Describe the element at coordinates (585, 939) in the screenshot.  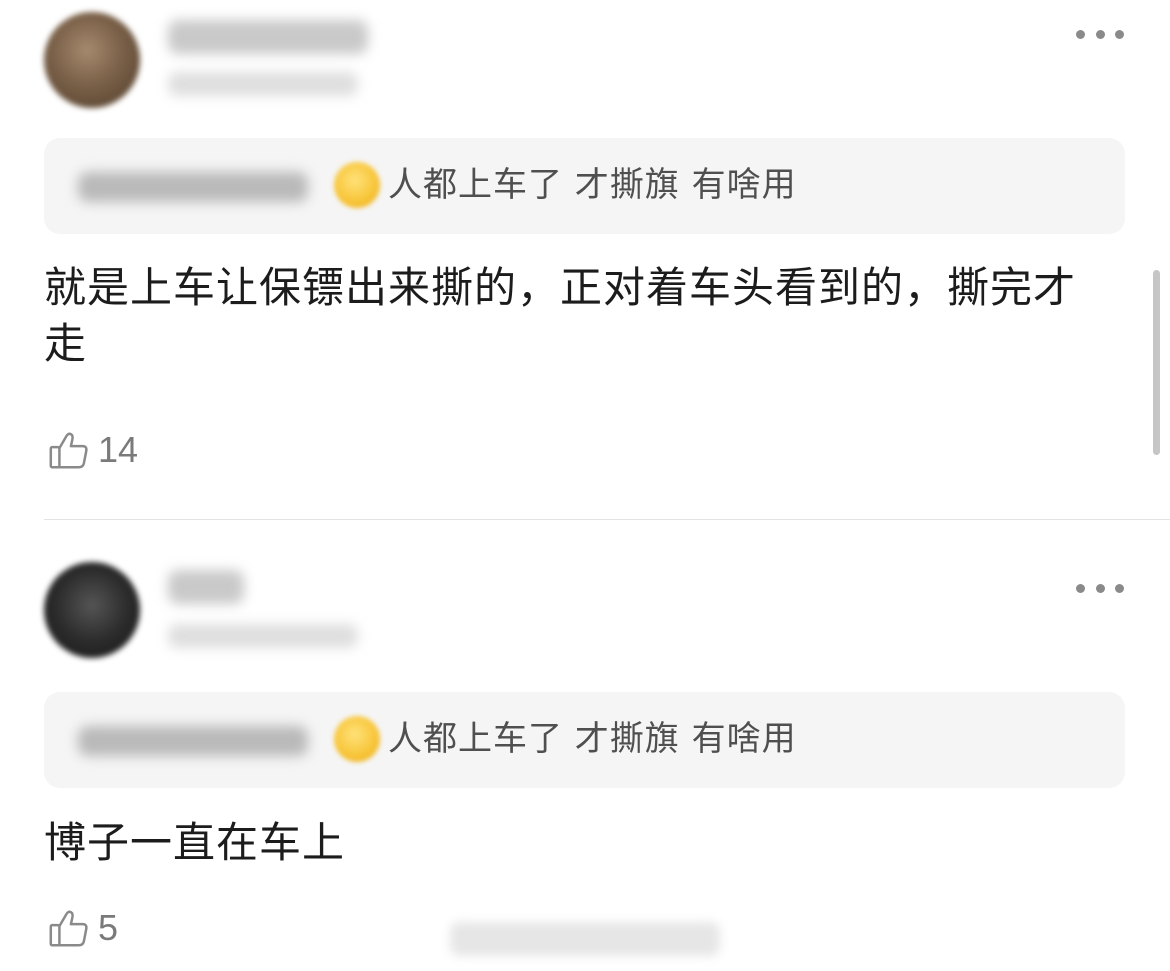
I see `watermark-blurred` at that location.